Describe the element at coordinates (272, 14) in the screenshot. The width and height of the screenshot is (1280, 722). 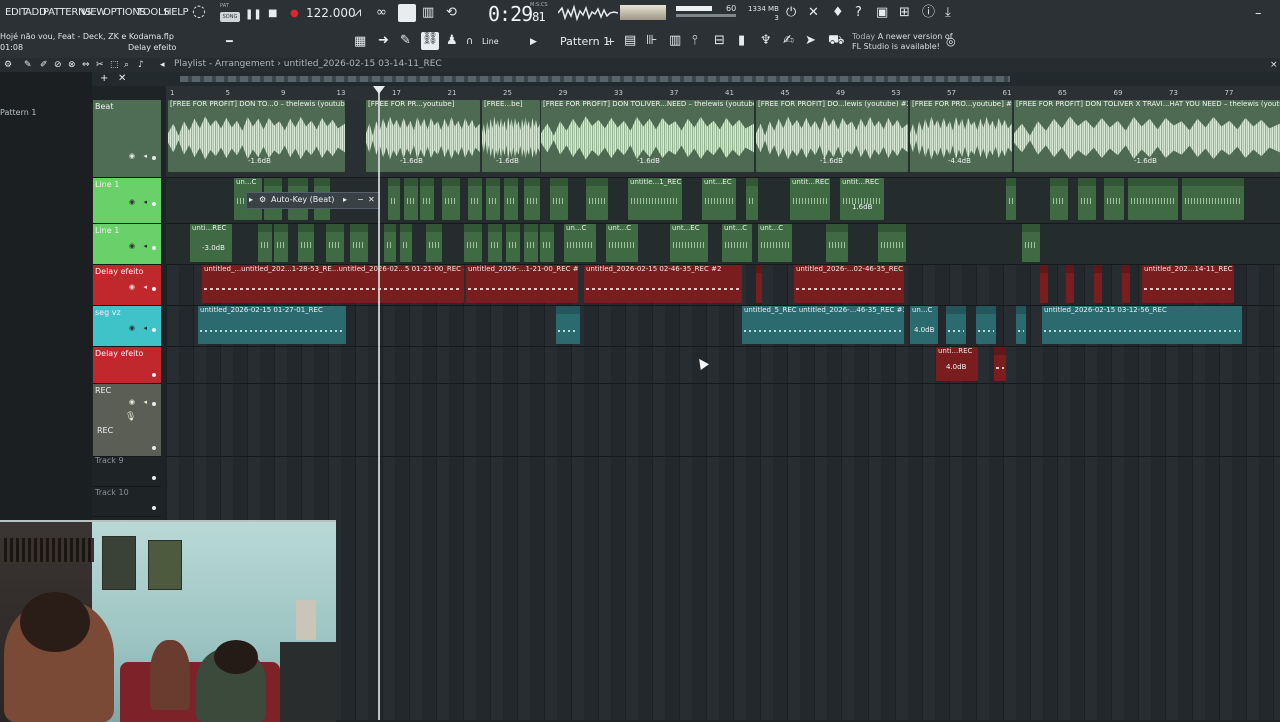
I see `stop-icon: ■` at that location.